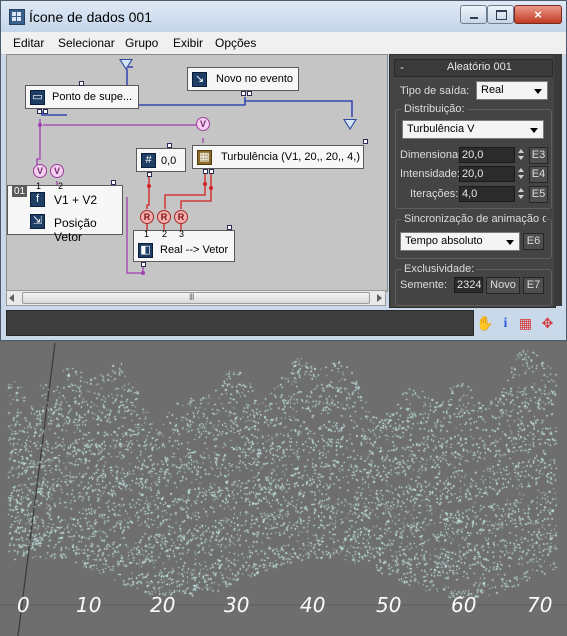 This screenshot has height=636, width=567. I want to click on scroll-left-icon, so click(11, 298).